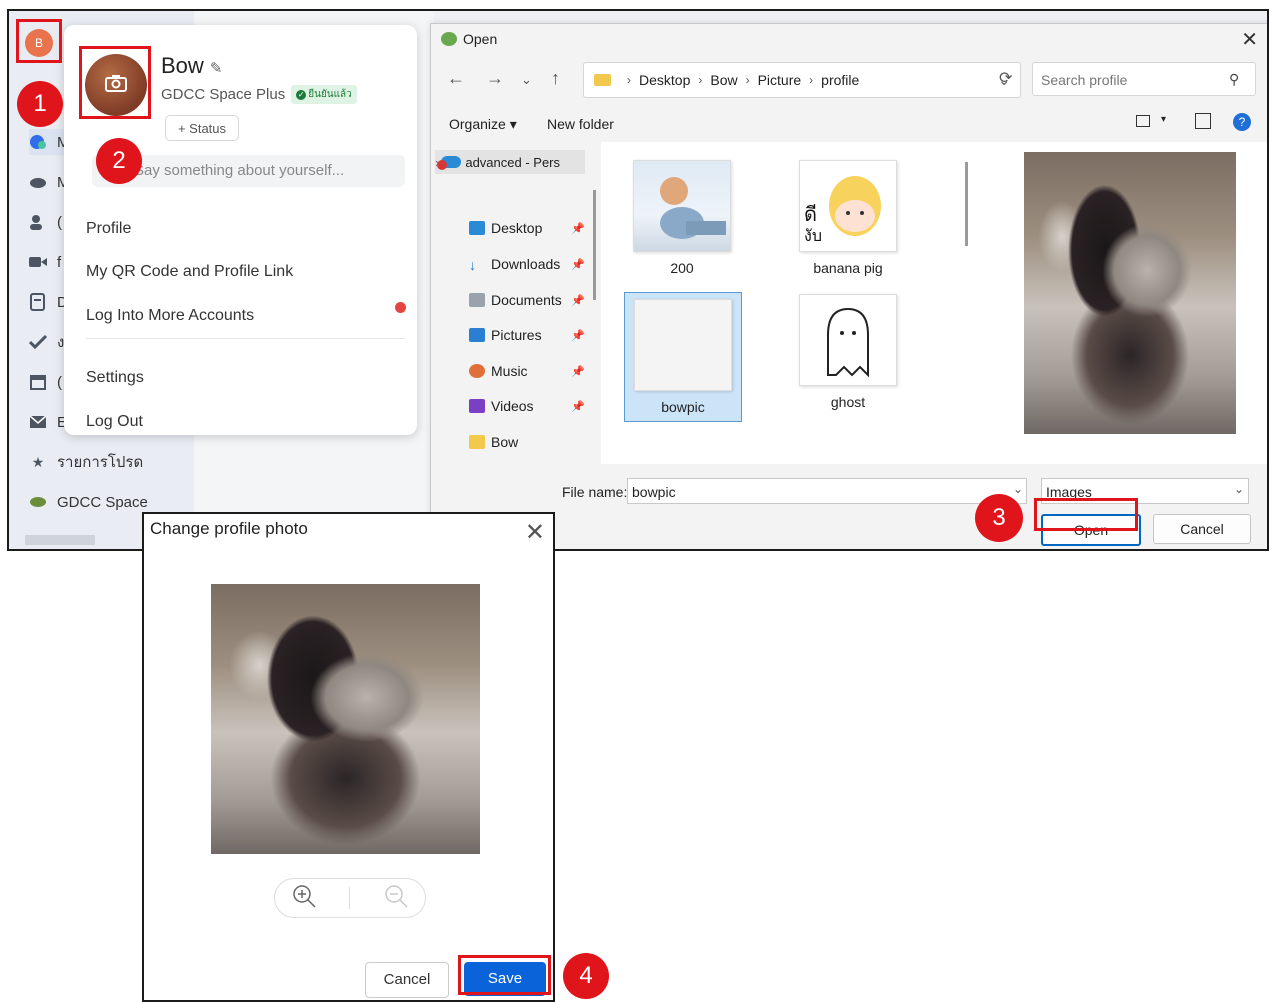 Image resolution: width=1272 pixels, height=1002 pixels. What do you see at coordinates (813, 235) in the screenshot?
I see `svg-text: งับ` at bounding box center [813, 235].